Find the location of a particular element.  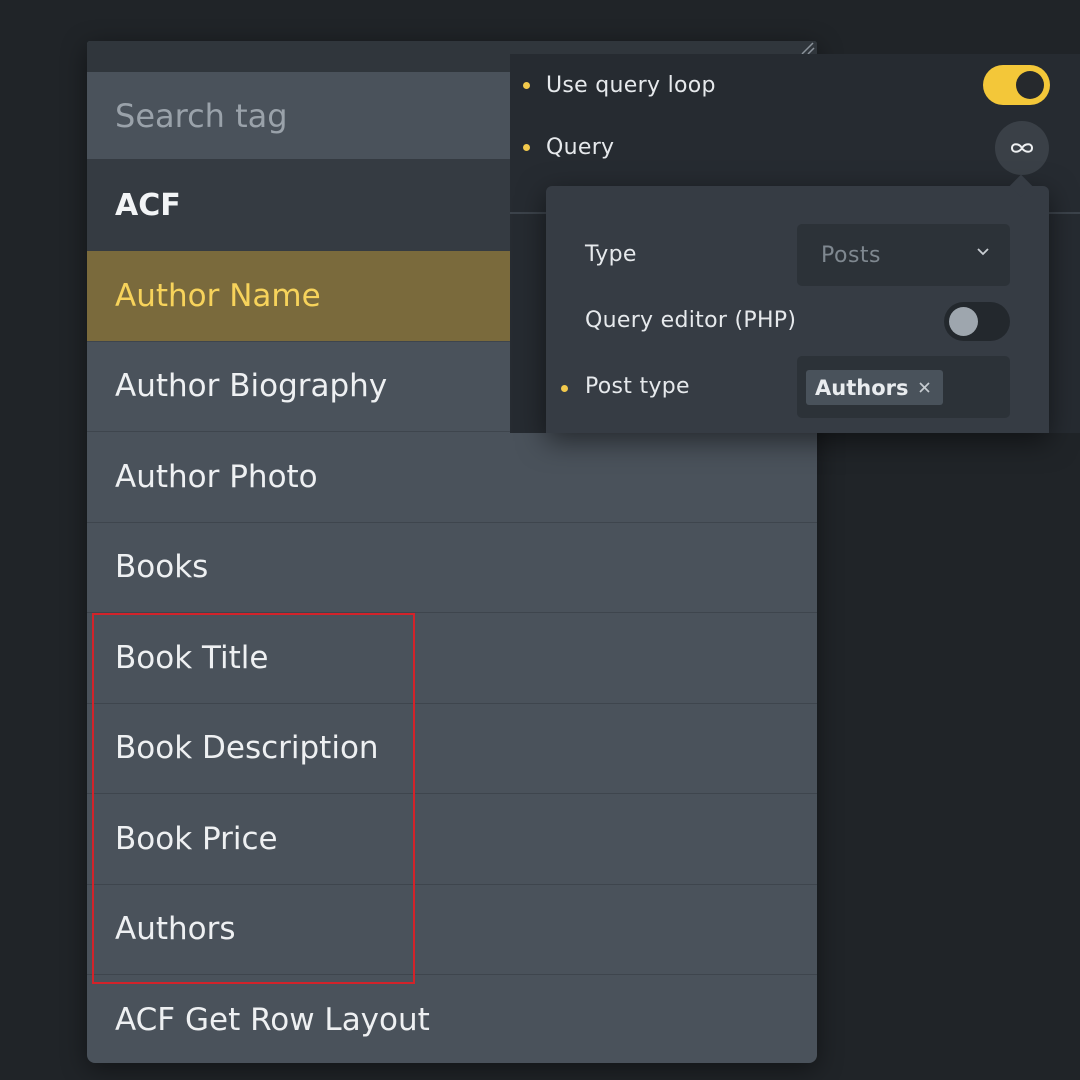

type-select: Posts is located at coordinates (903, 255).